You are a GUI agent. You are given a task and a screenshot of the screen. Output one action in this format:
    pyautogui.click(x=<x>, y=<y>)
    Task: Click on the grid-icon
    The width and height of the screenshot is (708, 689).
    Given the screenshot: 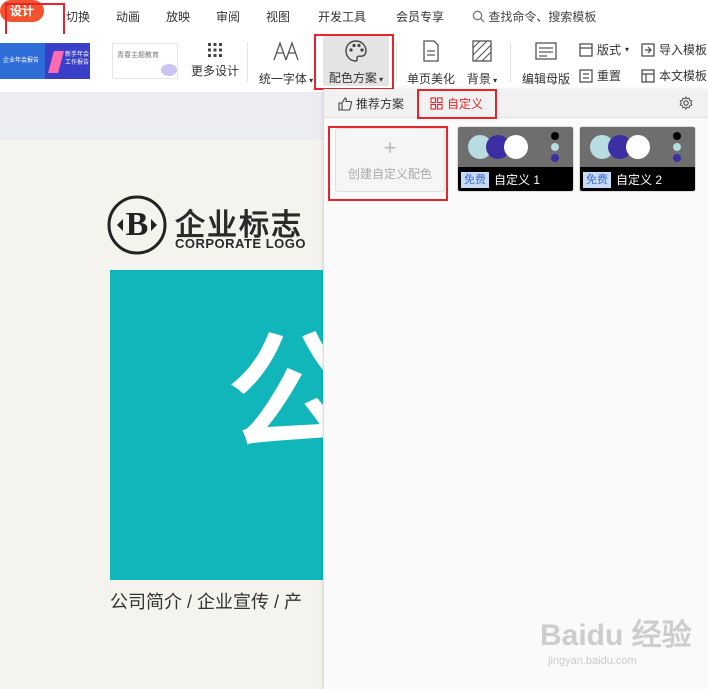 What is the action you would take?
    pyautogui.click(x=215, y=50)
    